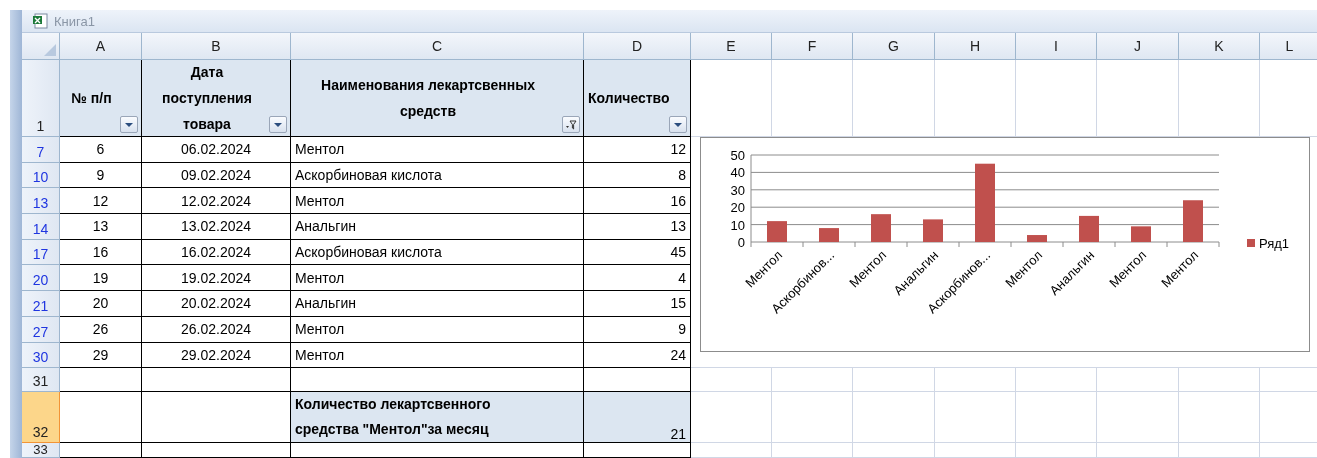  What do you see at coordinates (437, 418) in the screenshot?
I see `table-cell: Количество лекартсвенного средства "Ментол"за месяц` at bounding box center [437, 418].